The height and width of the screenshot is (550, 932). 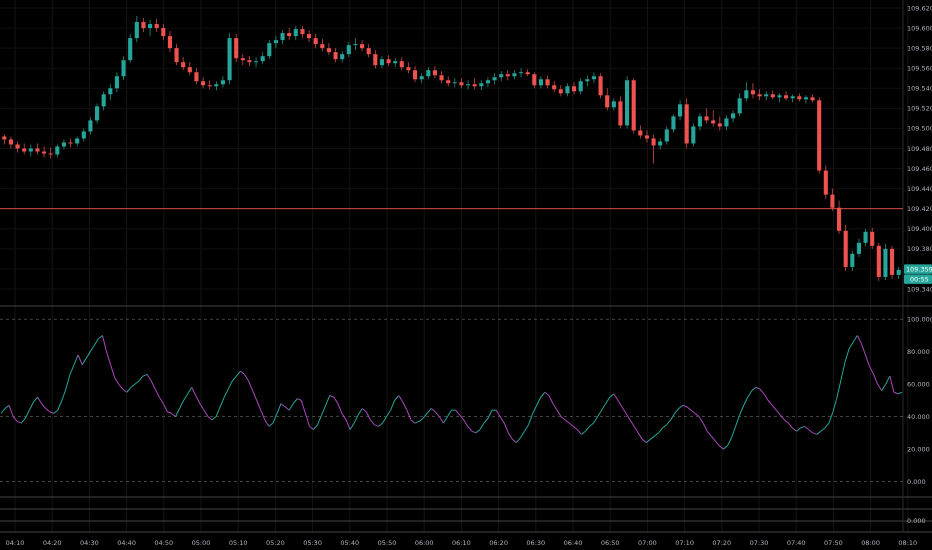 I want to click on price-tick-label: 109.400, so click(x=919, y=229).